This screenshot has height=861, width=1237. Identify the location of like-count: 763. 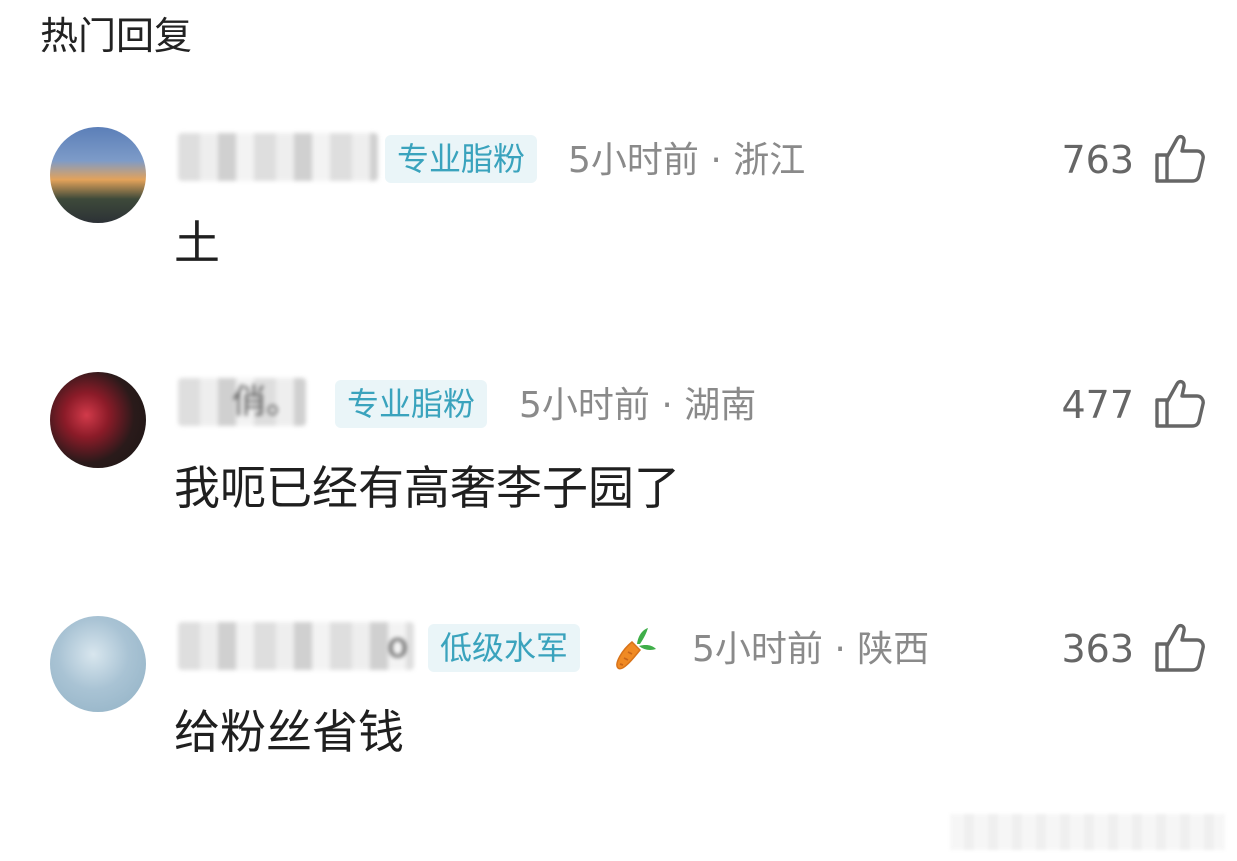
(1097, 160).